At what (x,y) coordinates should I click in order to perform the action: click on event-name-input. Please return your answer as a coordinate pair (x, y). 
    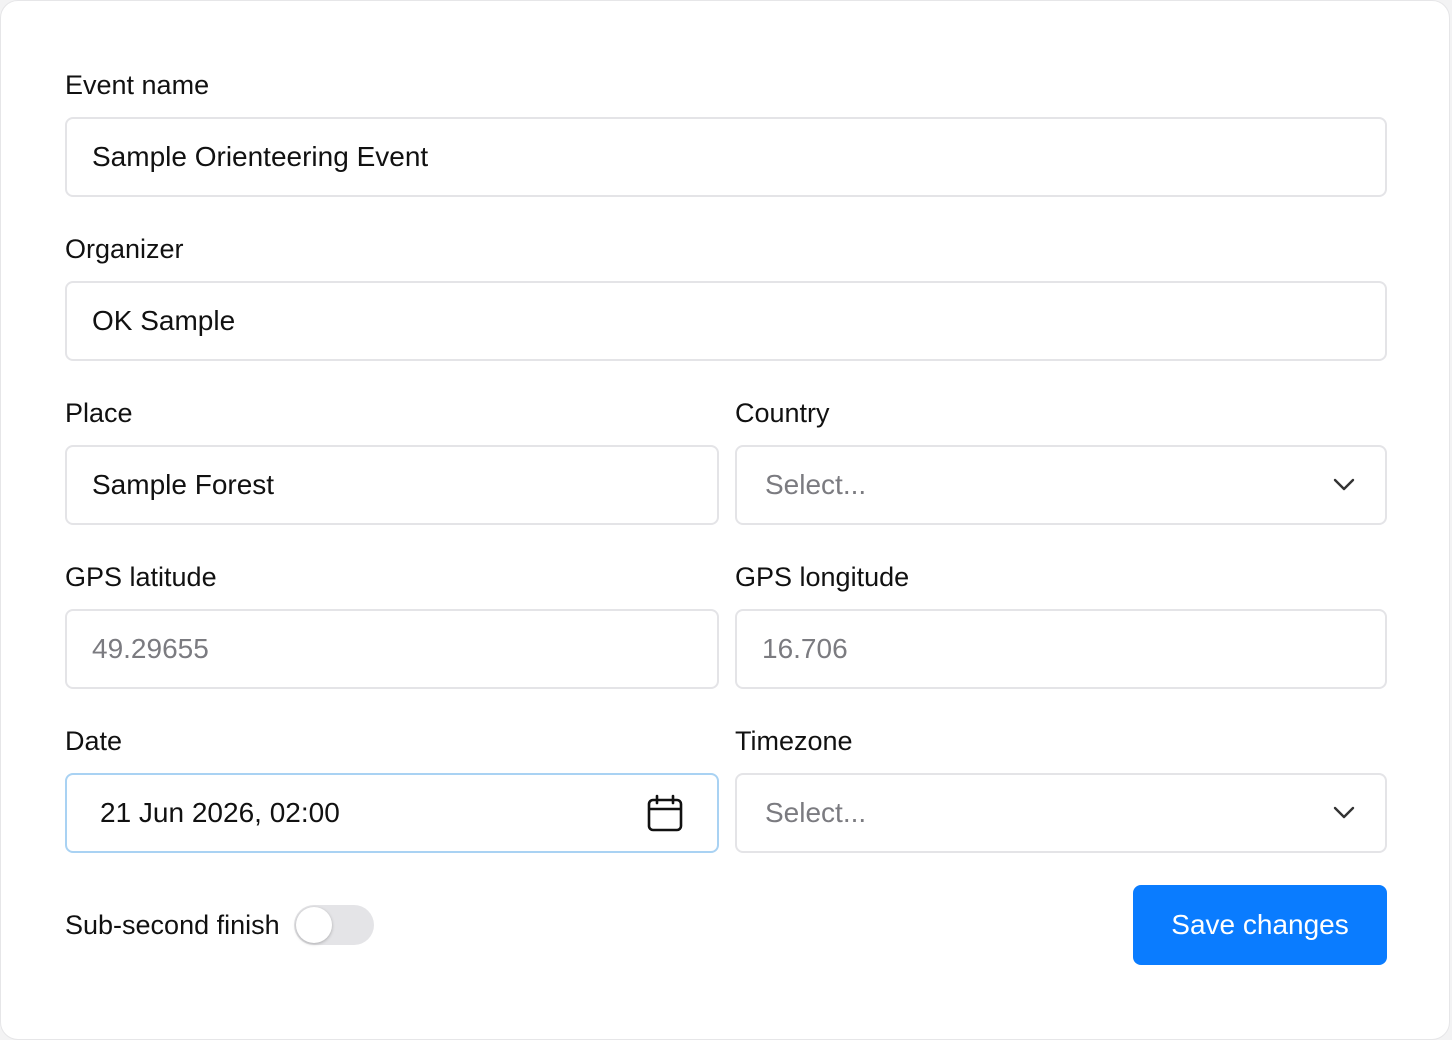
    Looking at the image, I should click on (726, 157).